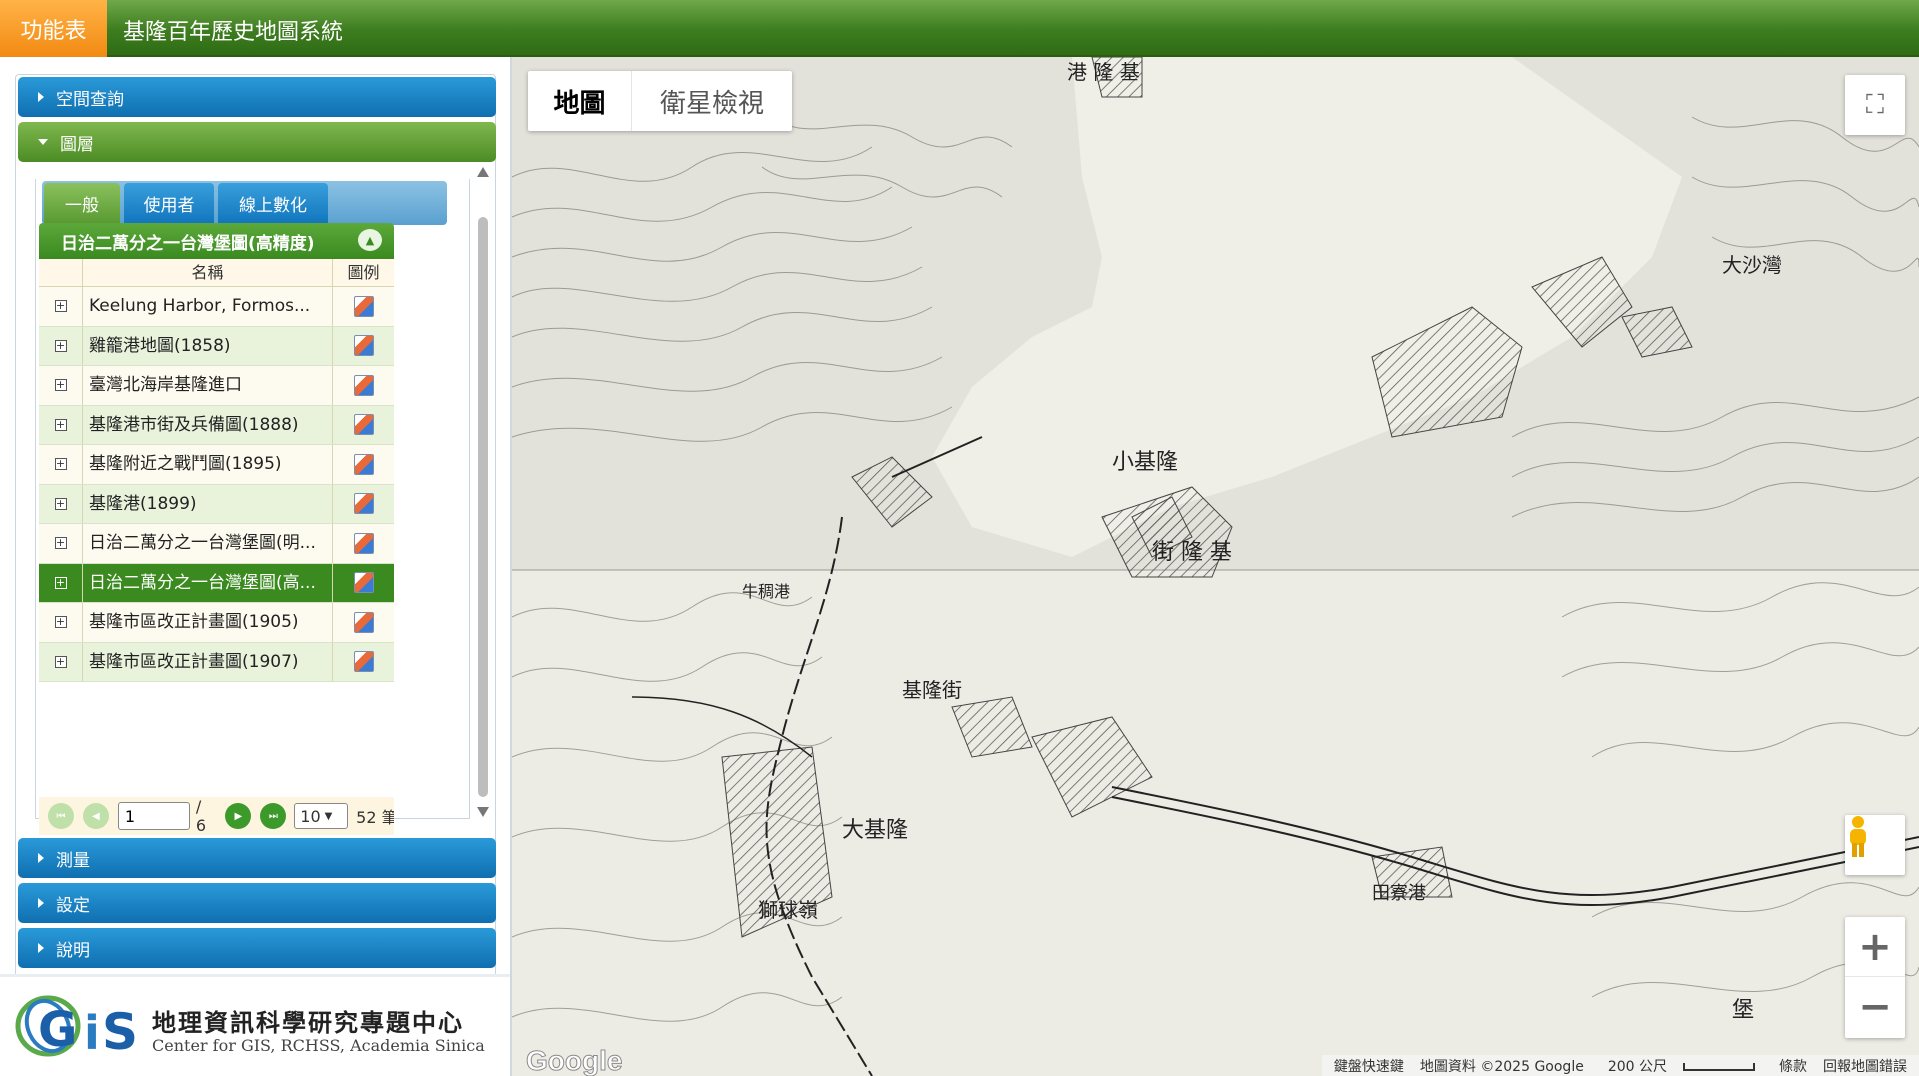 This screenshot has width=1919, height=1076. What do you see at coordinates (82, 203) in the screenshot?
I see `tab-general: 一般` at bounding box center [82, 203].